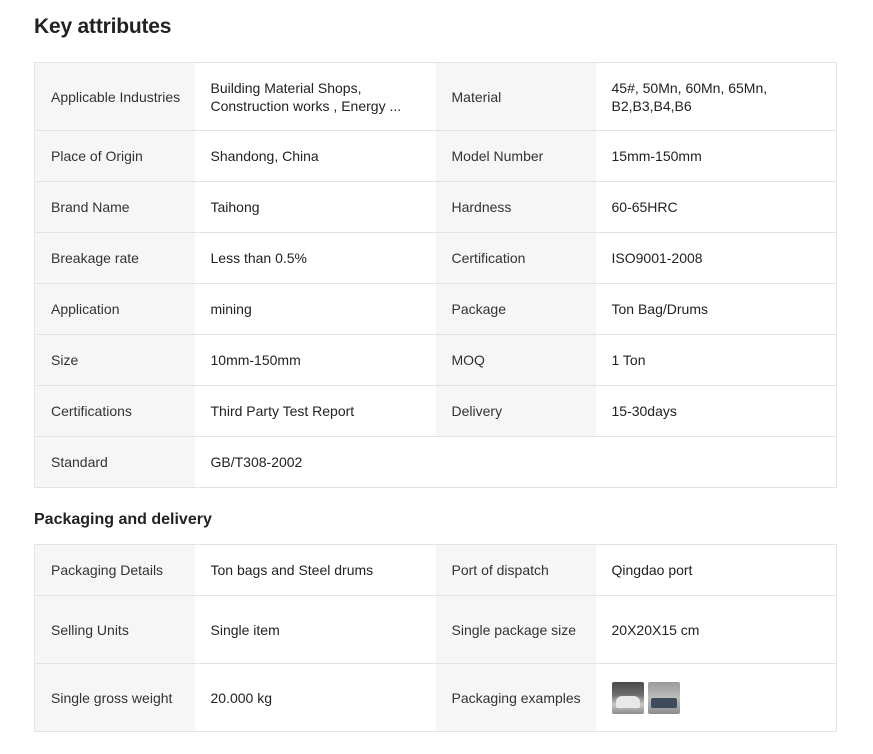 This screenshot has width=873, height=754. What do you see at coordinates (114, 156) in the screenshot?
I see `attribute-label: Place of Origin` at bounding box center [114, 156].